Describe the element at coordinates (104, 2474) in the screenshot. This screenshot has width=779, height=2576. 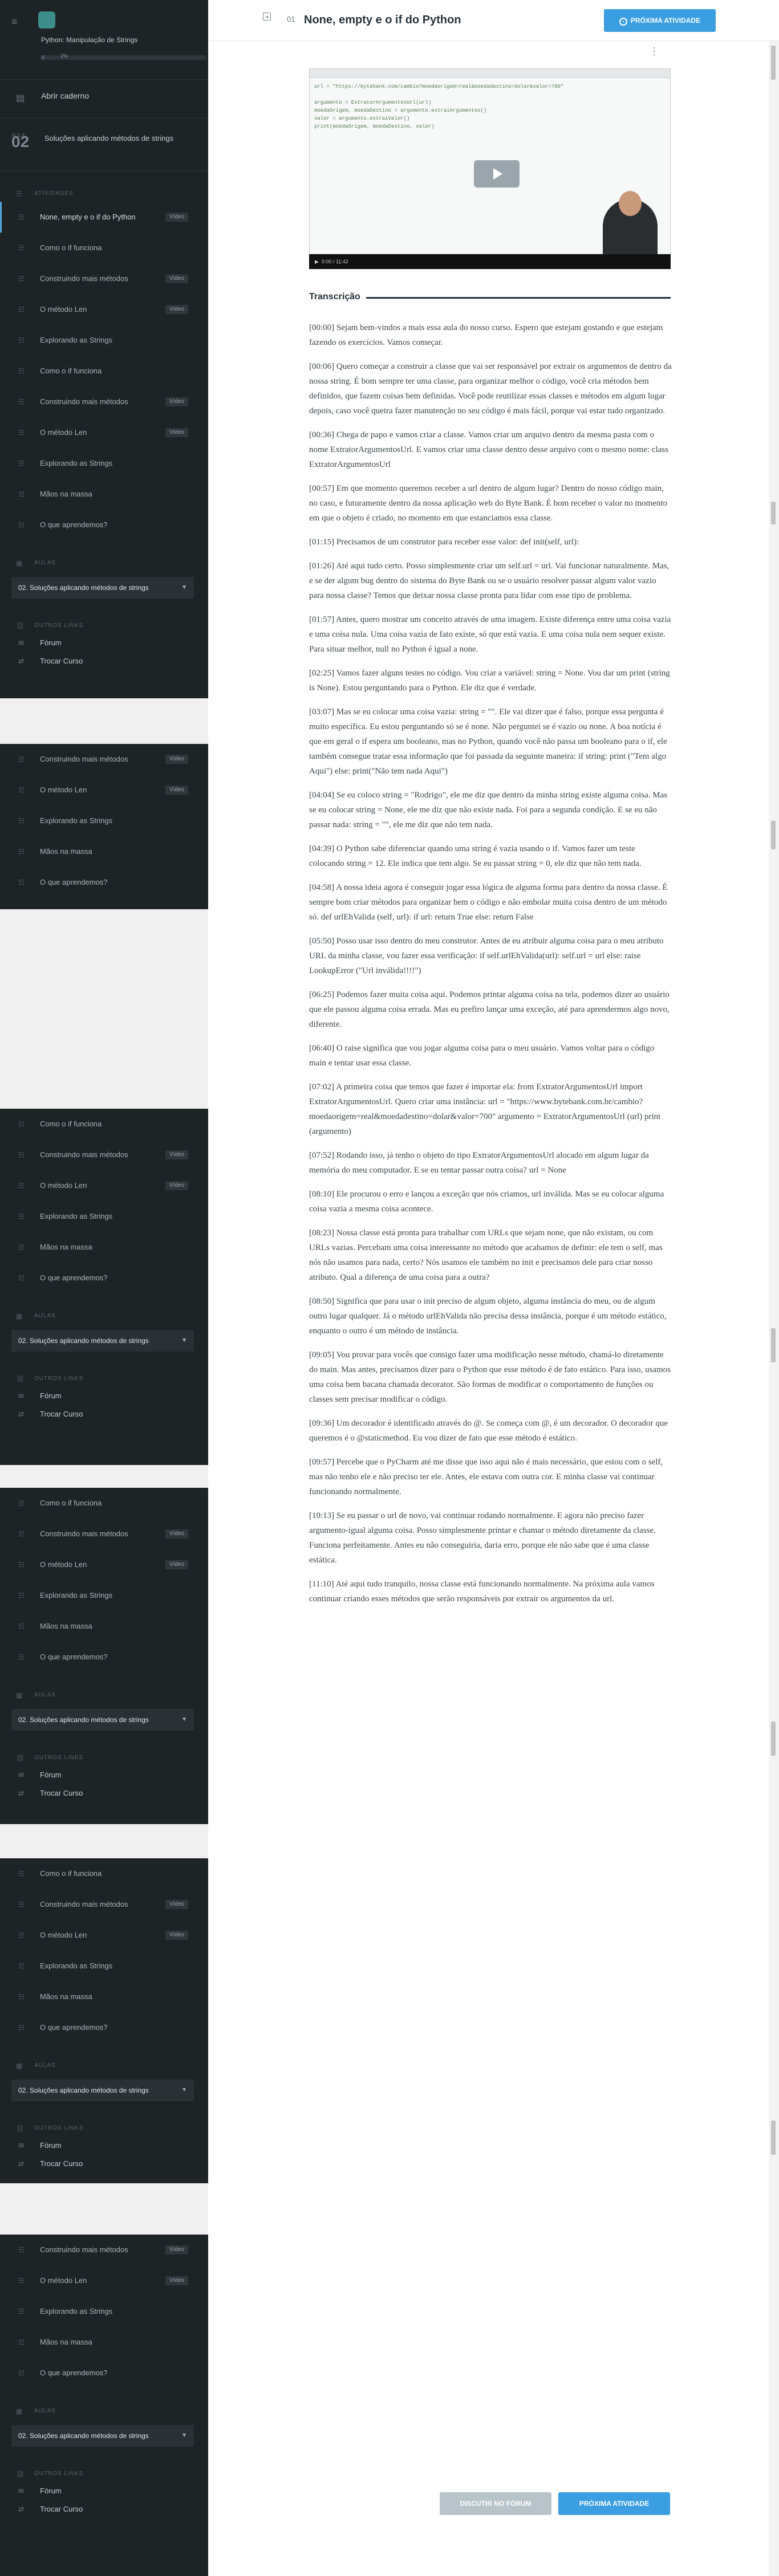
I see `other-links-heading: ⛓ OUTROS LINKS` at that location.